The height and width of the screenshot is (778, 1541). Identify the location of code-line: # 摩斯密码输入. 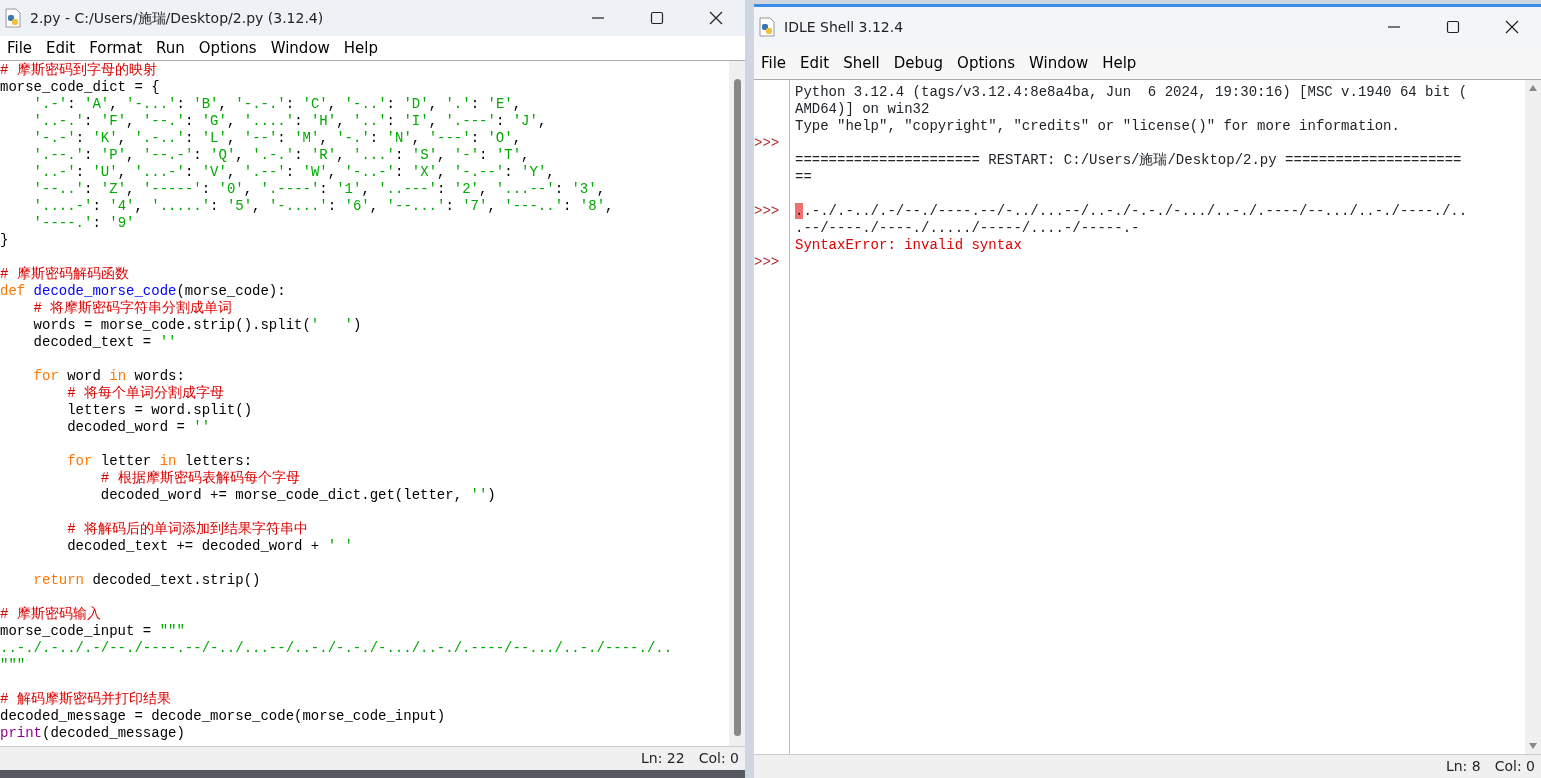
(51, 614).